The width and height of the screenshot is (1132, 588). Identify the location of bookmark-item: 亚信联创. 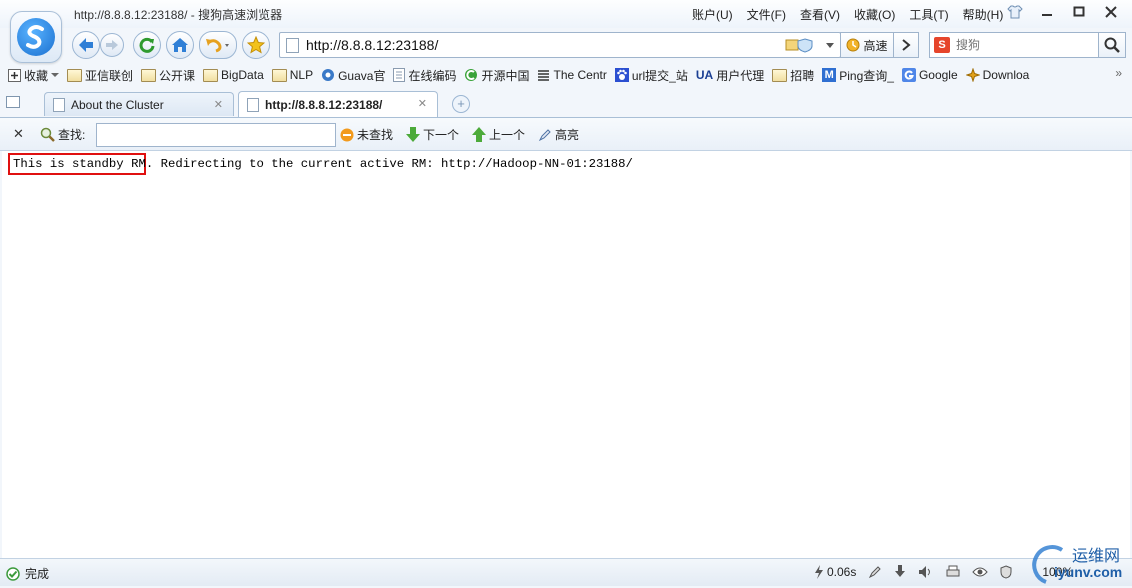
(100, 75).